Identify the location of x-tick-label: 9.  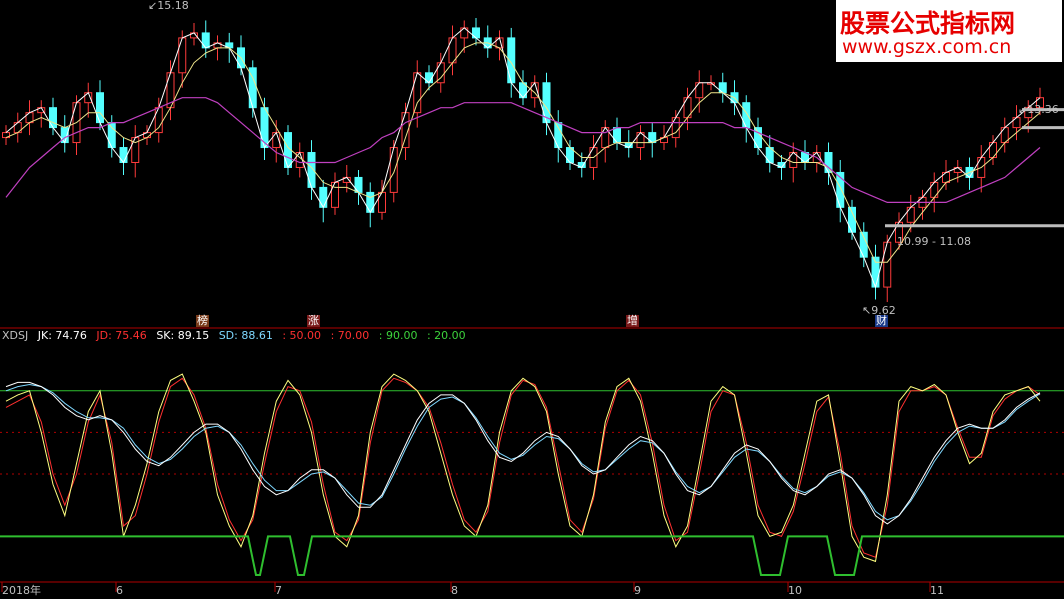
(637, 590).